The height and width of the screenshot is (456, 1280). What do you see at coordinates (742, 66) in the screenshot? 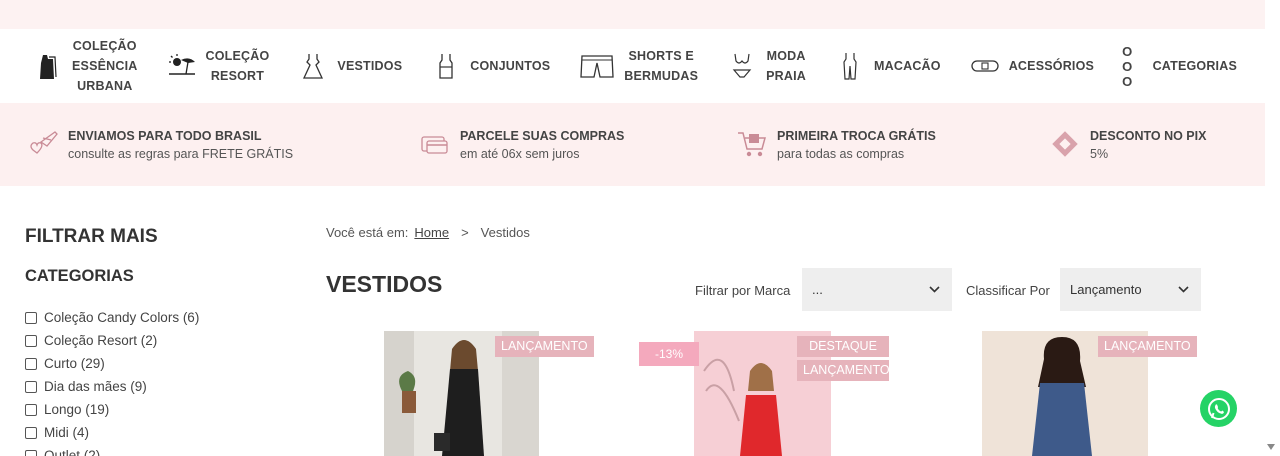
I see `bikini-icon` at bounding box center [742, 66].